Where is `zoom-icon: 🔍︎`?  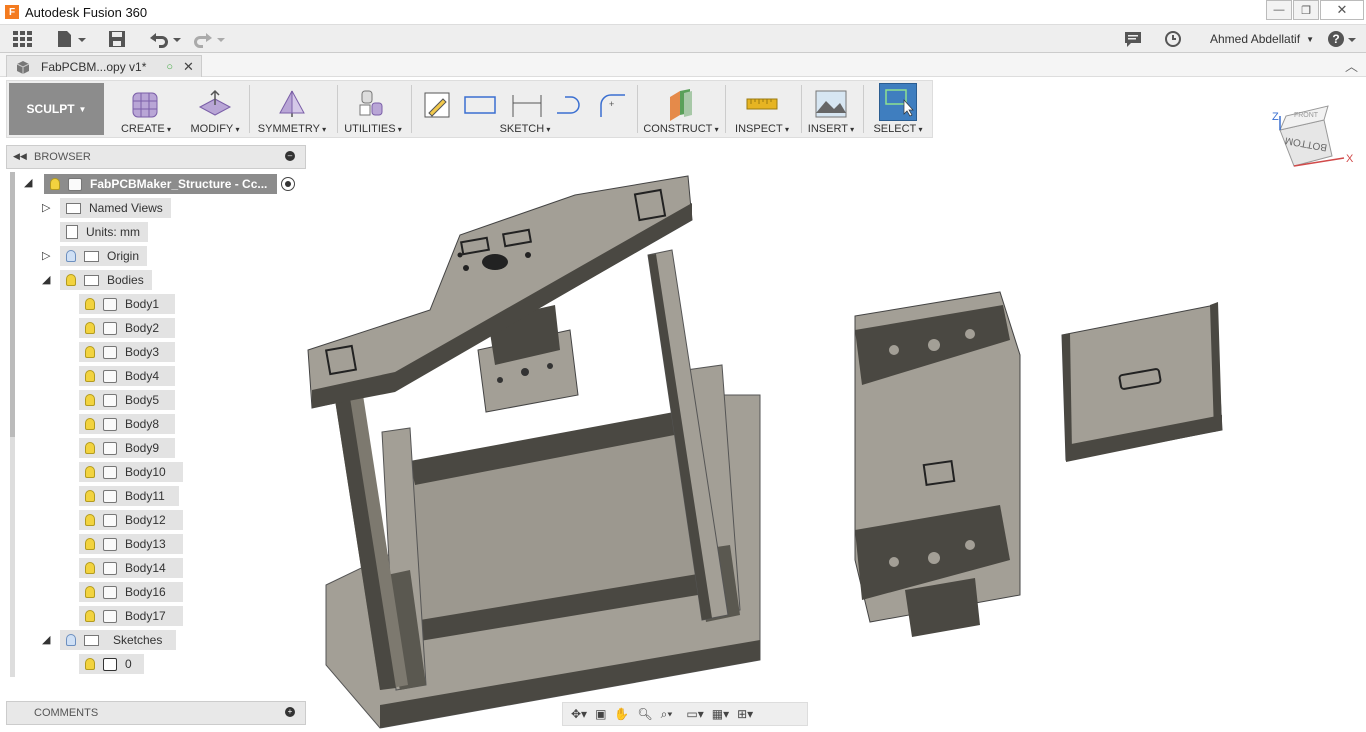 zoom-icon: 🔍︎ is located at coordinates (644, 714).